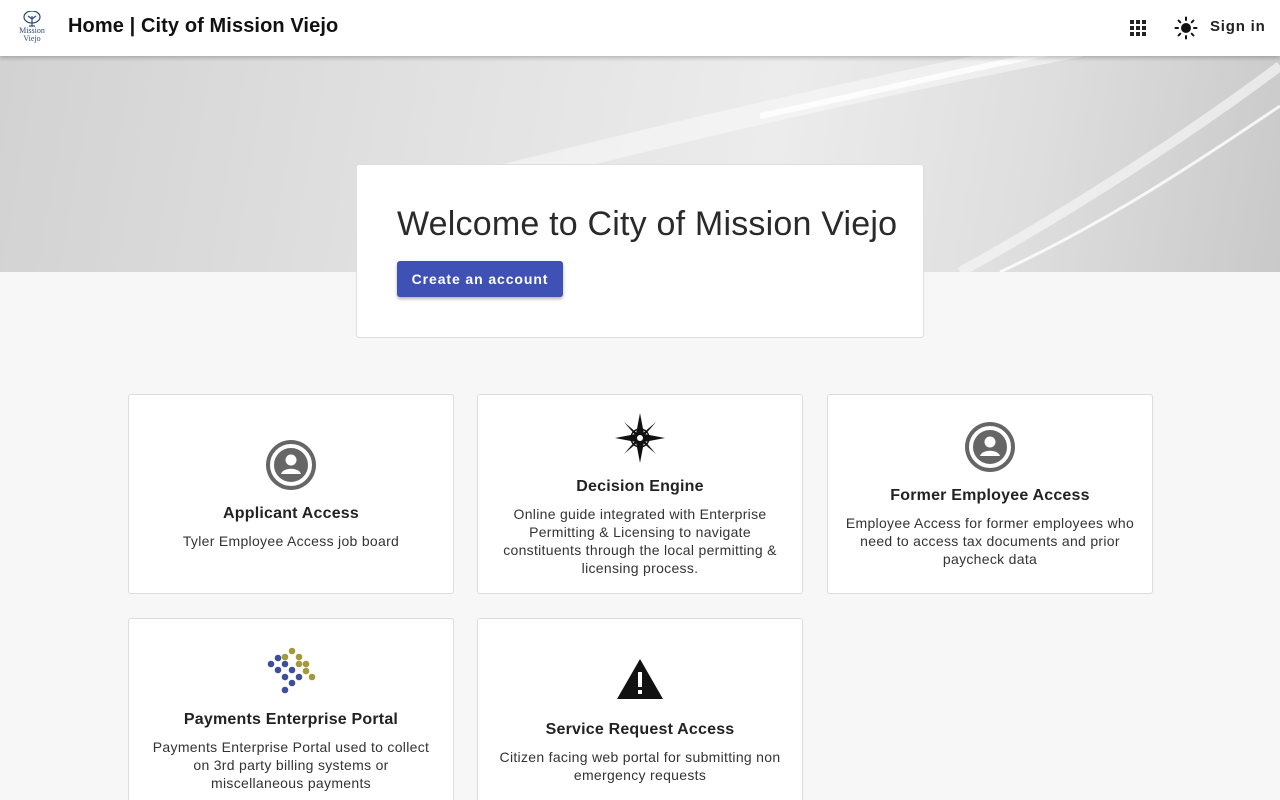 The width and height of the screenshot is (1280, 800). I want to click on logo-text-viejo: Viejo, so click(32, 38).